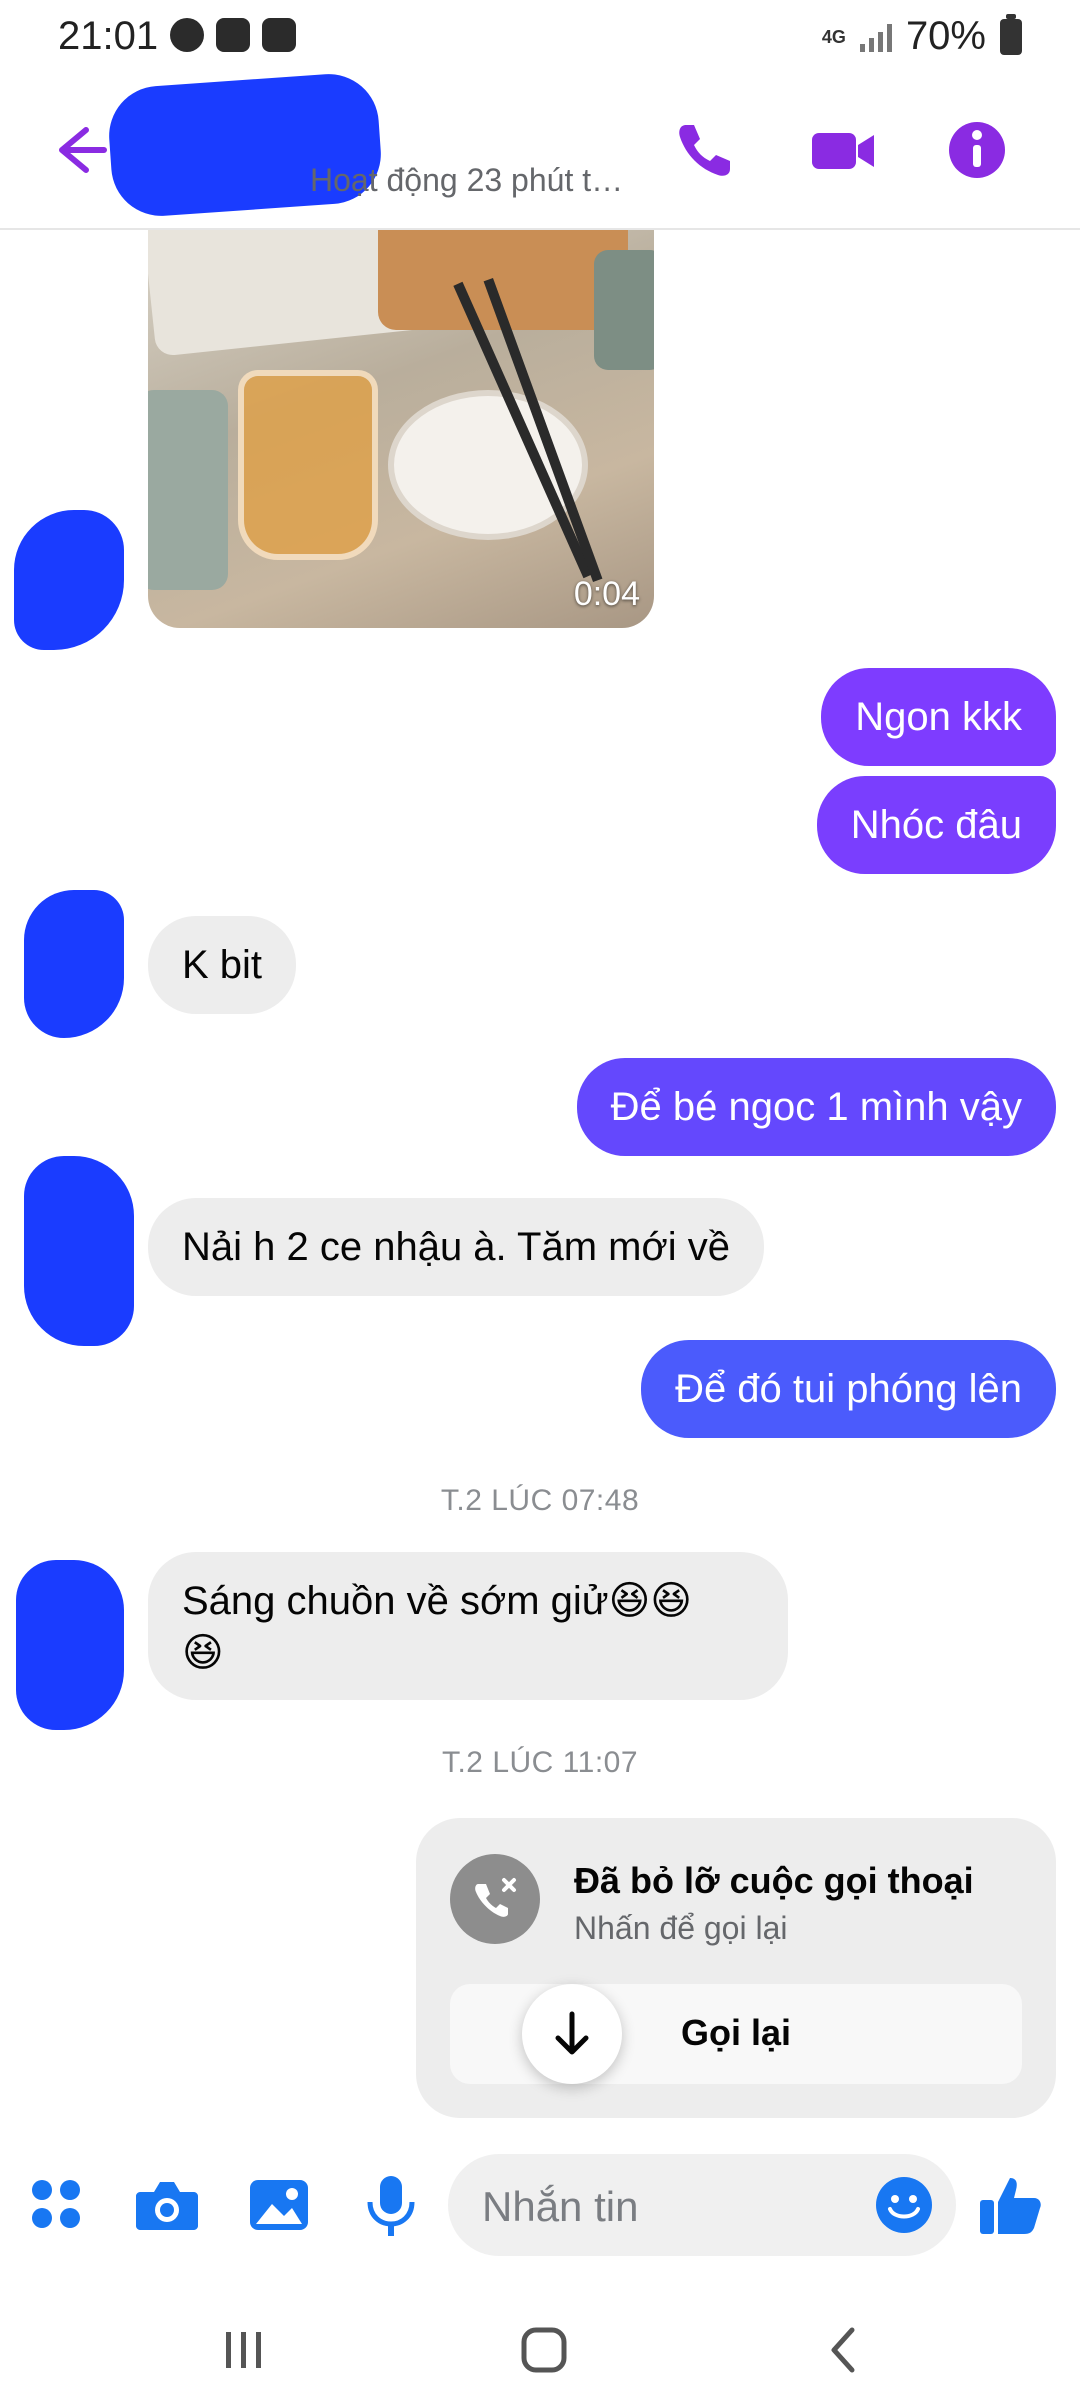  I want to click on network-type: 4G, so click(833, 36).